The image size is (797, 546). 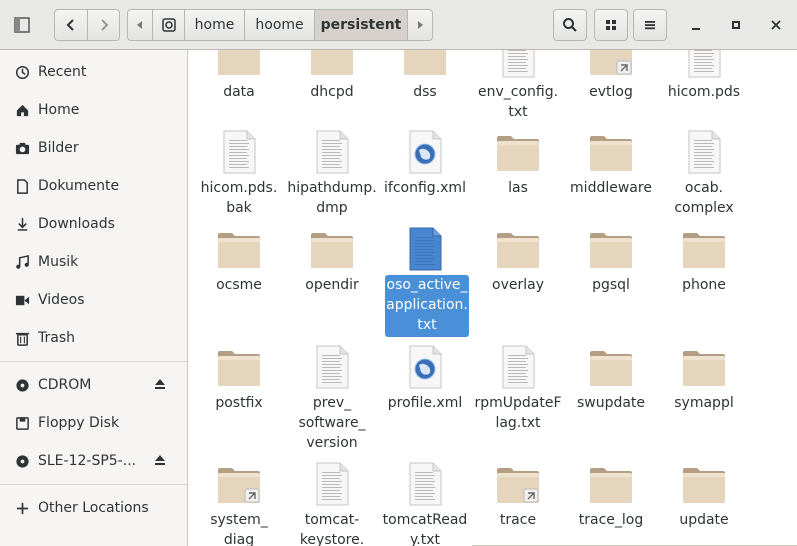 I want to click on file-item: data, so click(x=239, y=81).